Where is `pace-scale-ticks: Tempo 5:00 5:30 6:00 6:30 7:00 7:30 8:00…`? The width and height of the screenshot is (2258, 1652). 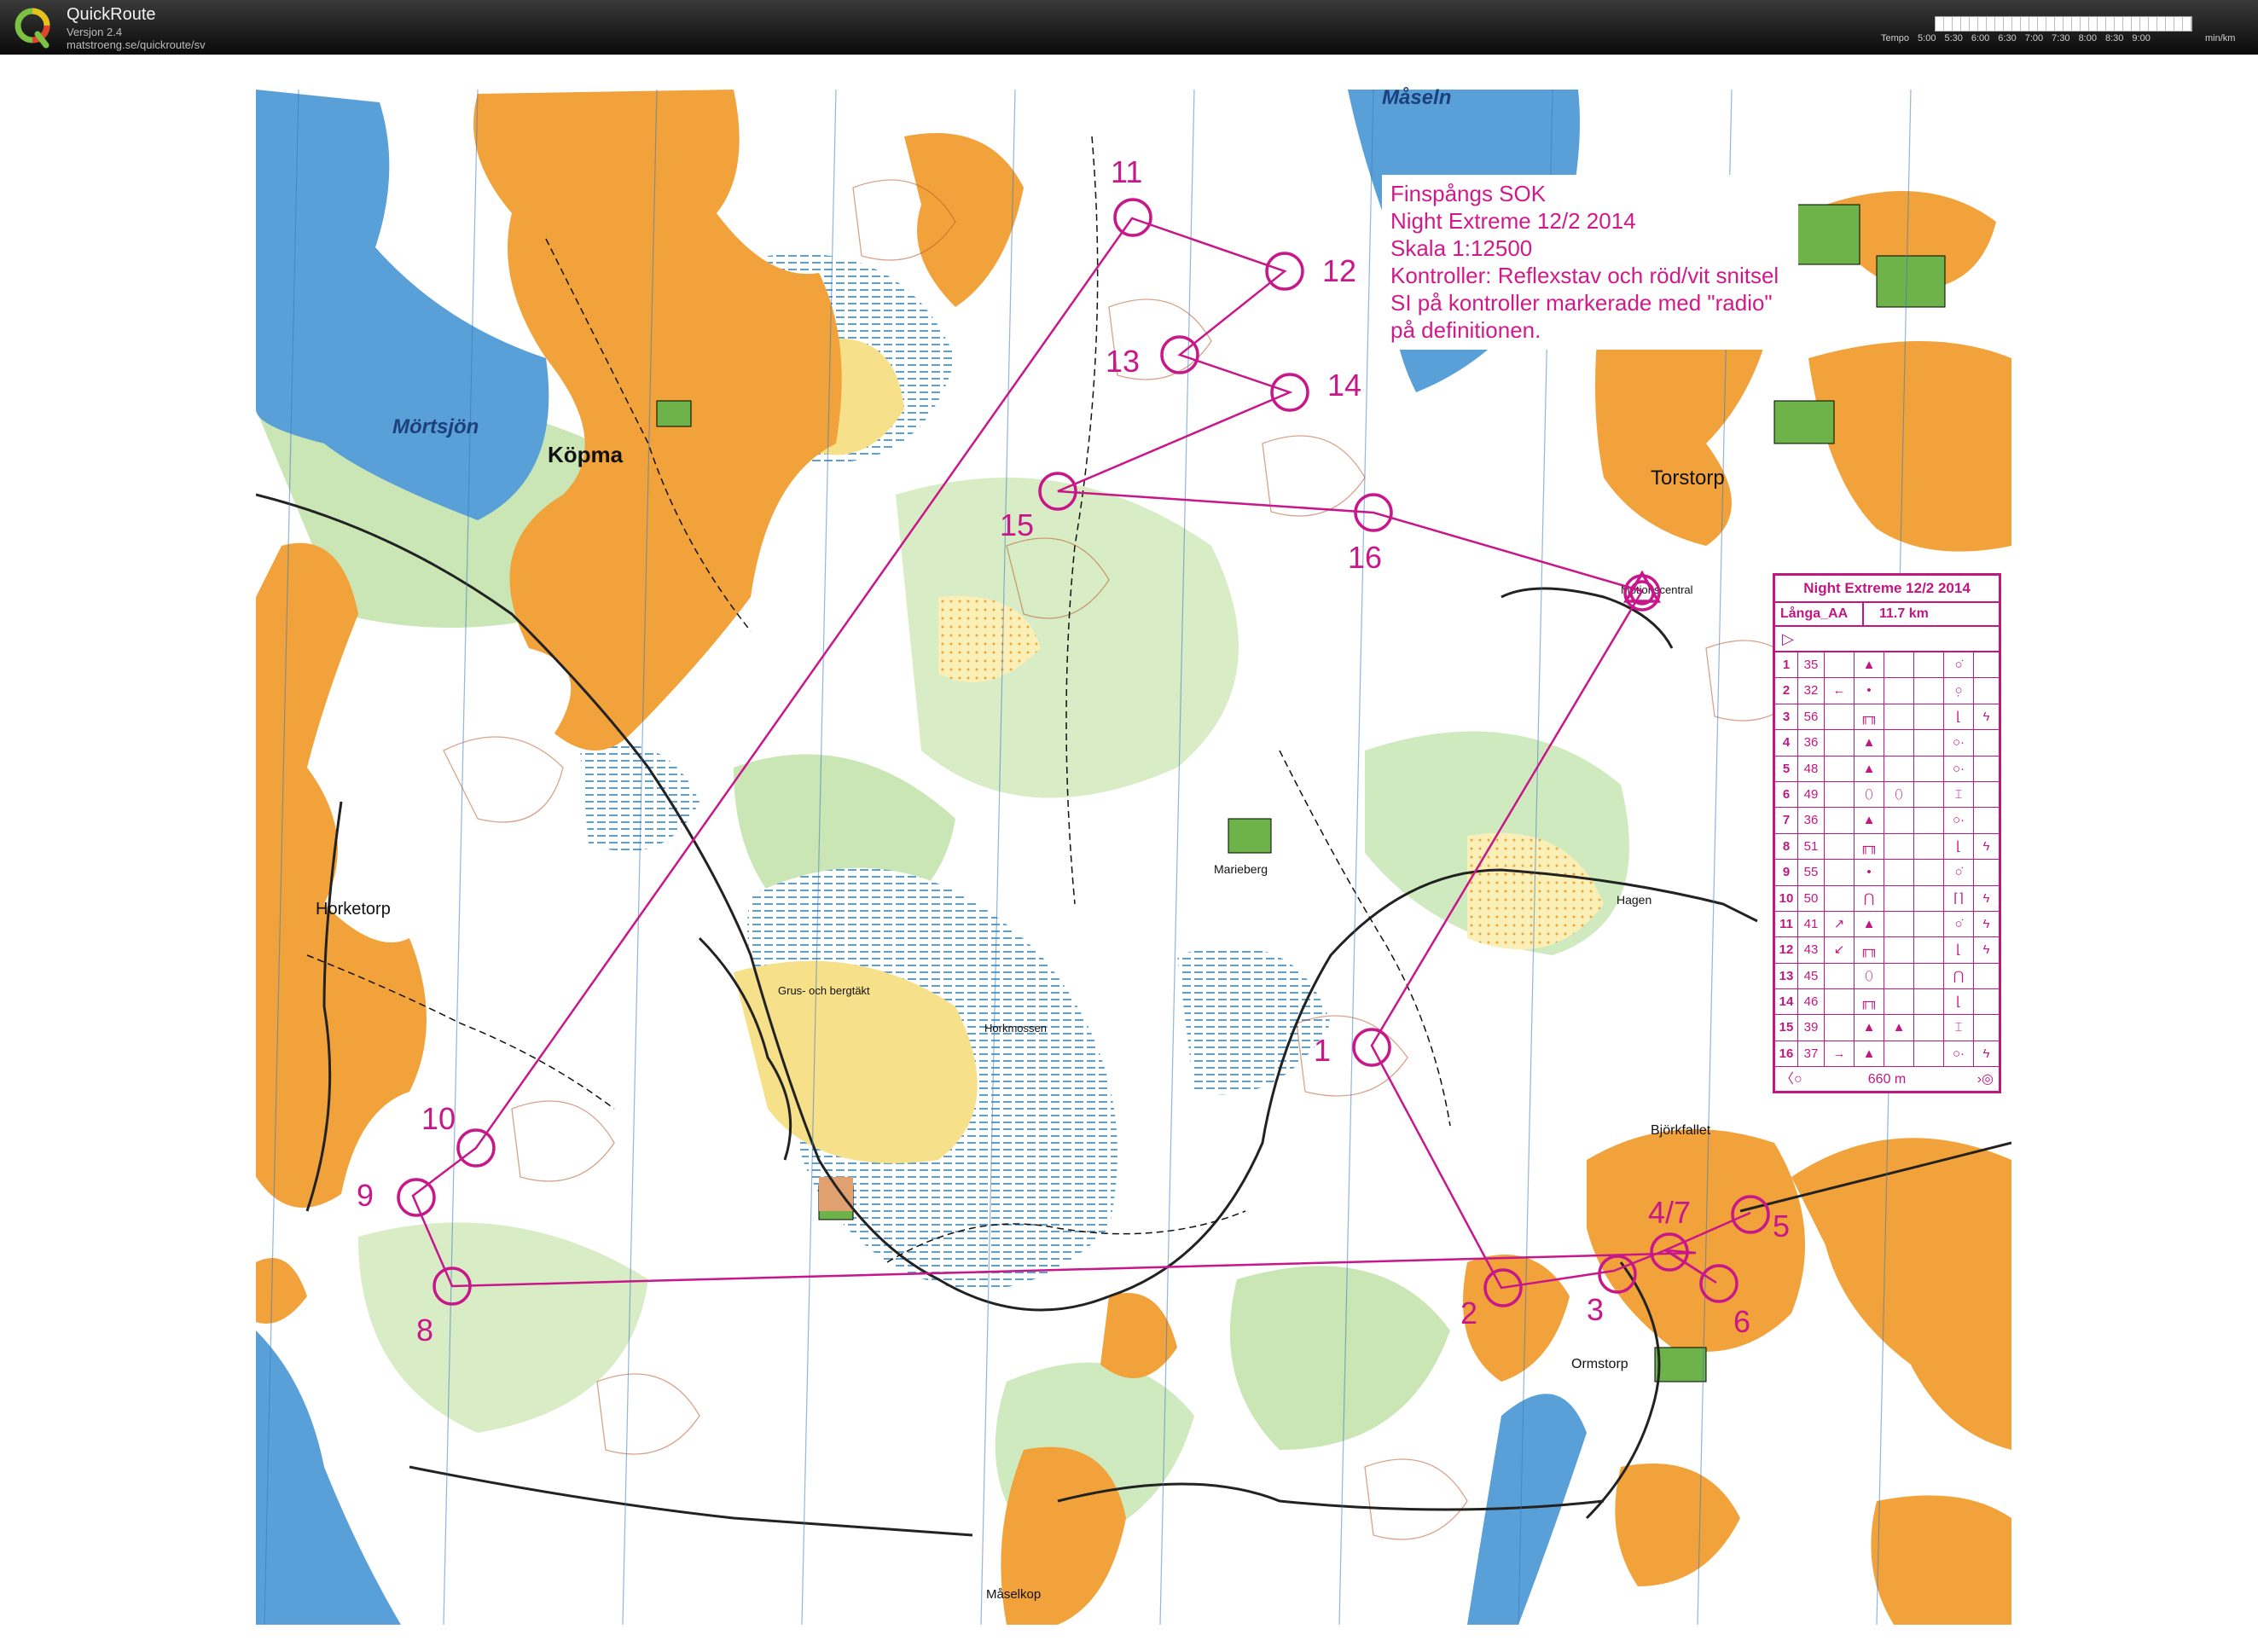 pace-scale-ticks: Tempo 5:00 5:30 6:00 6:30 7:00 7:30 8:00… is located at coordinates (2016, 38).